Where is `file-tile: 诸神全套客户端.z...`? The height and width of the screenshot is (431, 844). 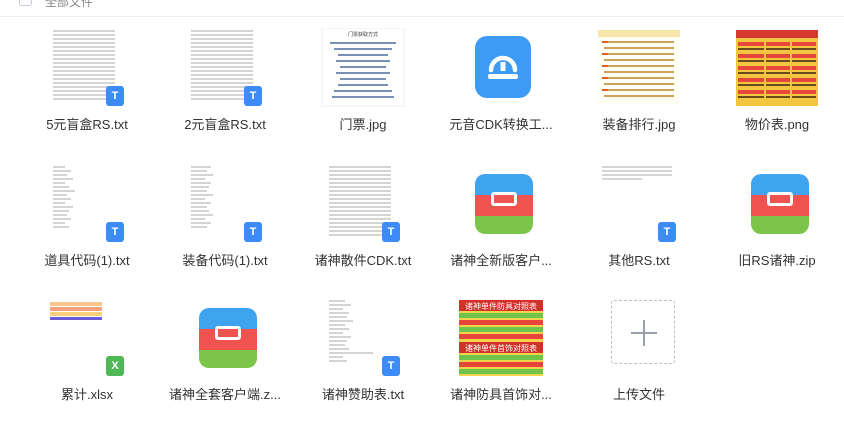
file-tile: 诸神全套客户端.z... is located at coordinates (225, 356).